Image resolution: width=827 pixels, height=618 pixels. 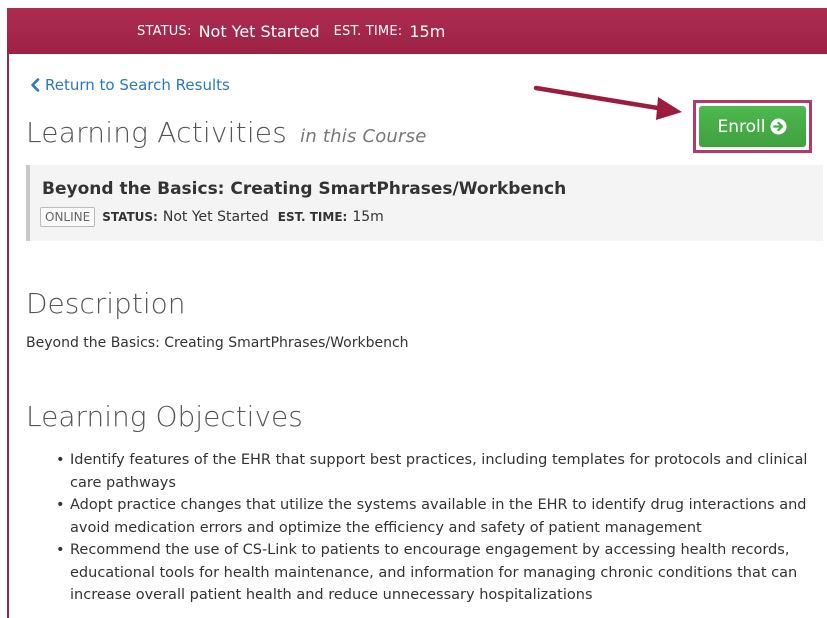 I want to click on activity-status-label: STATUS:, so click(x=130, y=217).